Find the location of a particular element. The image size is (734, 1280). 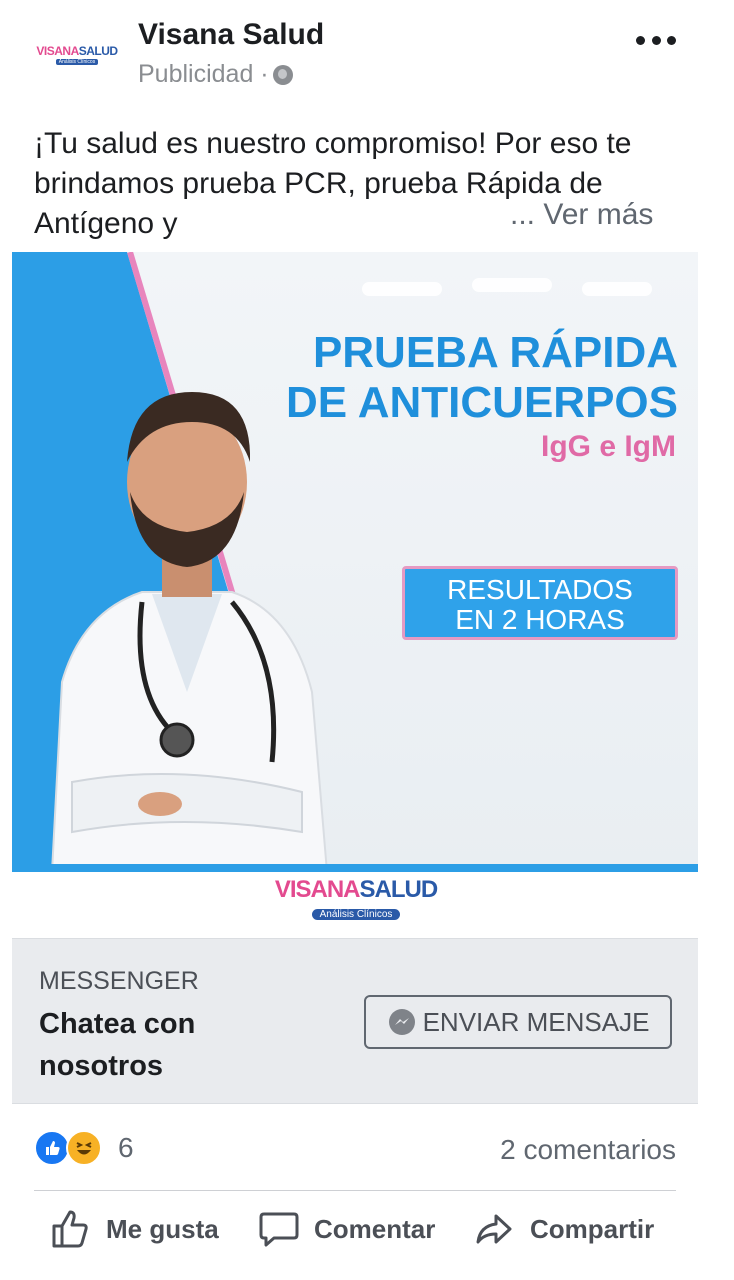

thumbs-up-icon is located at coordinates (70, 1229).